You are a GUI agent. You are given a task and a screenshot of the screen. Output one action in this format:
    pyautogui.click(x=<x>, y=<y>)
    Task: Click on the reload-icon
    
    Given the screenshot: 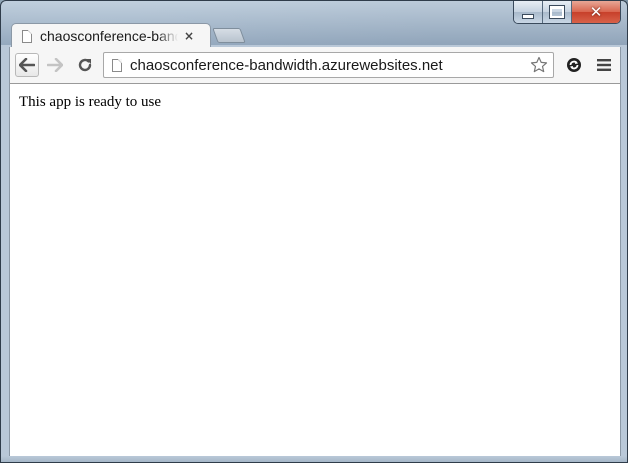 What is the action you would take?
    pyautogui.click(x=85, y=65)
    